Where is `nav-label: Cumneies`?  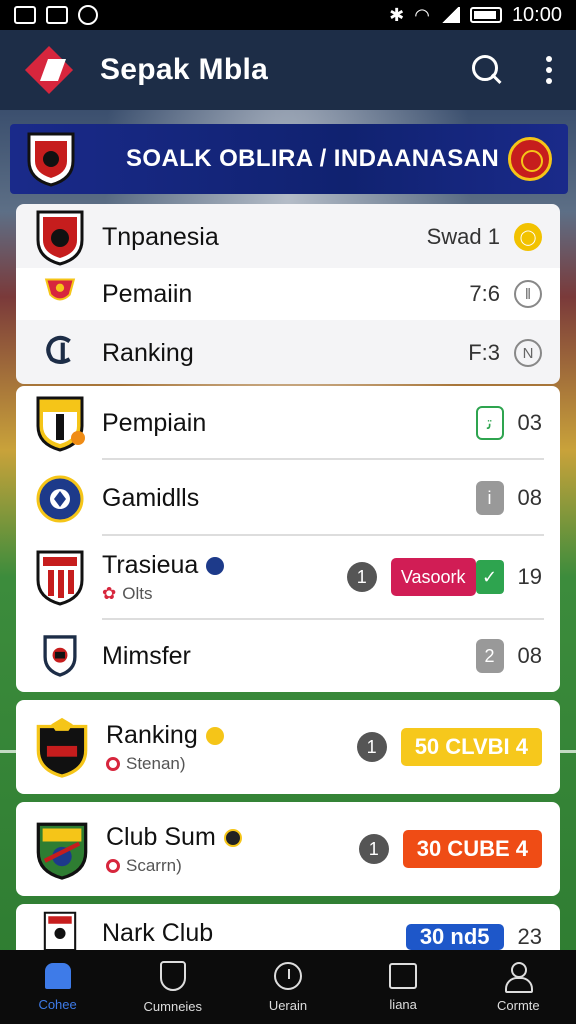
nav-label: Cumneies is located at coordinates (173, 1006).